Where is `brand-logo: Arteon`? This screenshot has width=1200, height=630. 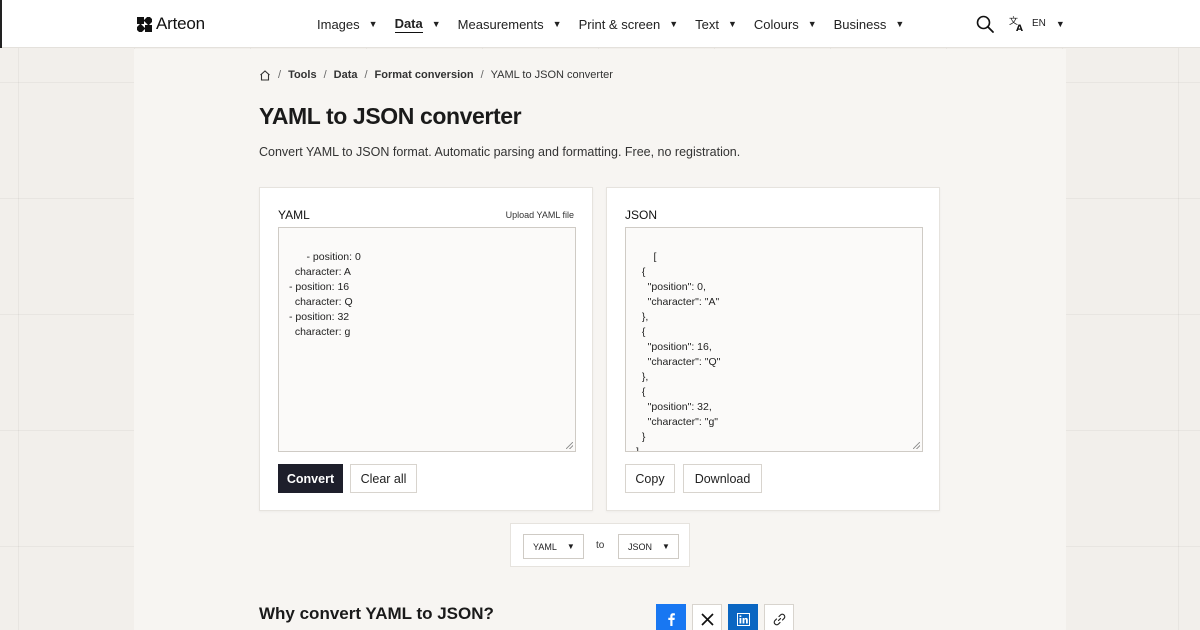
brand-logo: Arteon is located at coordinates (171, 24).